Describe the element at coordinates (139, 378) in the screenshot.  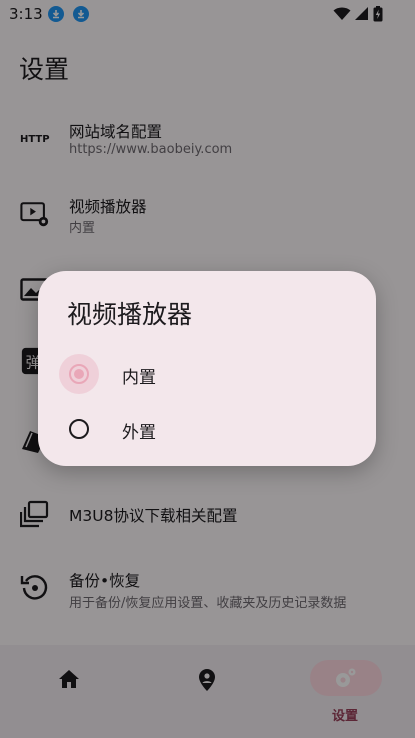
I see `option-label: 内置` at that location.